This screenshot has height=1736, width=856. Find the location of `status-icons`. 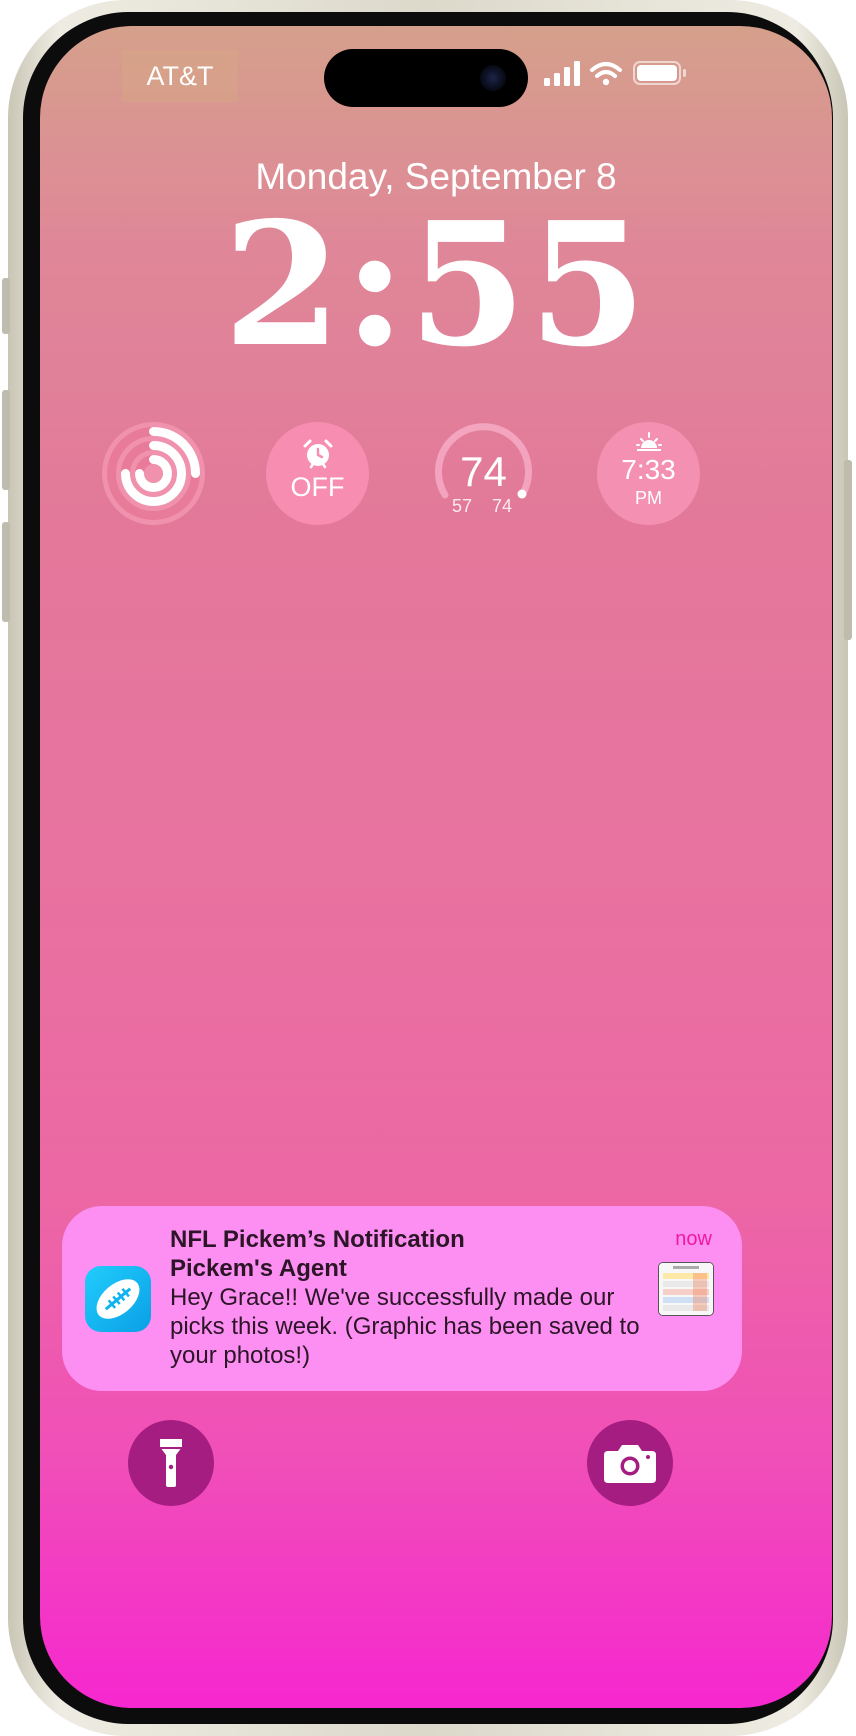

status-icons is located at coordinates (619, 75).